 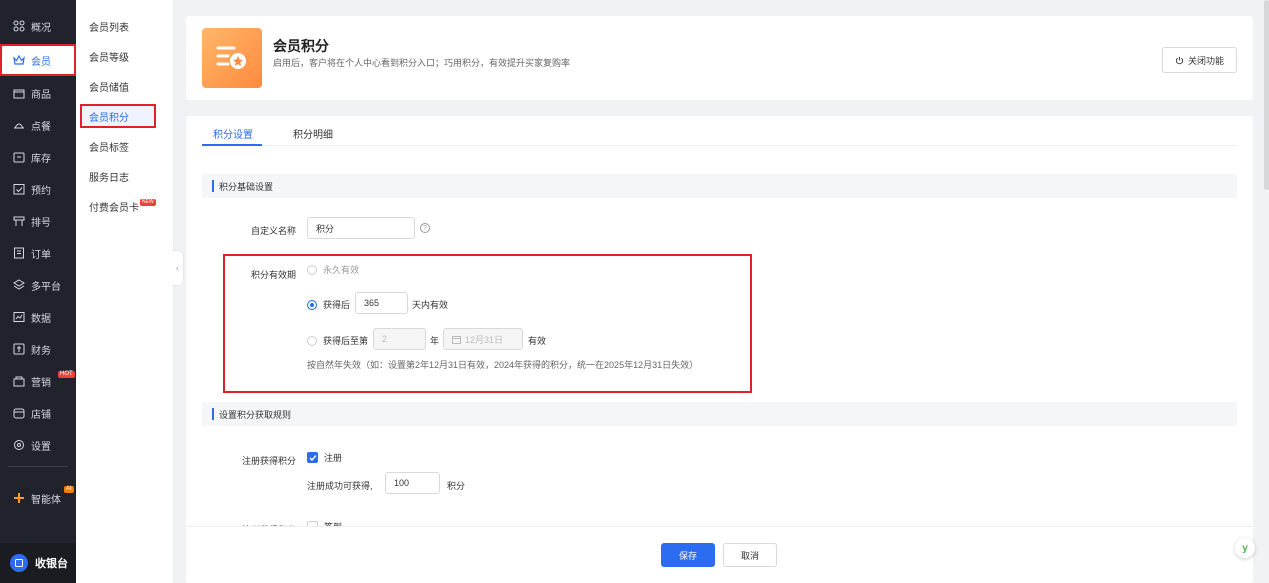 What do you see at coordinates (1179, 60) in the screenshot?
I see `power-icon` at bounding box center [1179, 60].